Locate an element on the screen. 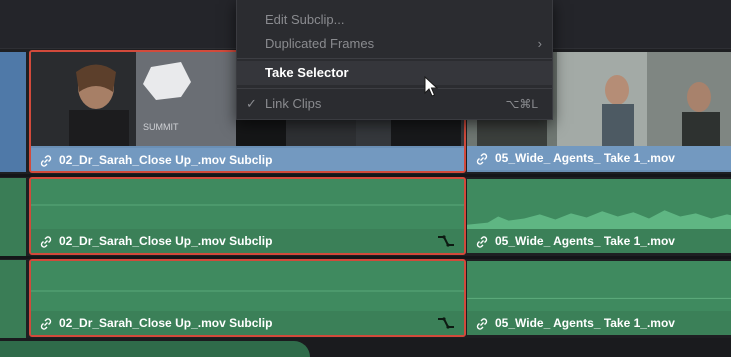  menu-item-link-clips: ✓ Link Clips ⌥⌘L is located at coordinates (394, 104).